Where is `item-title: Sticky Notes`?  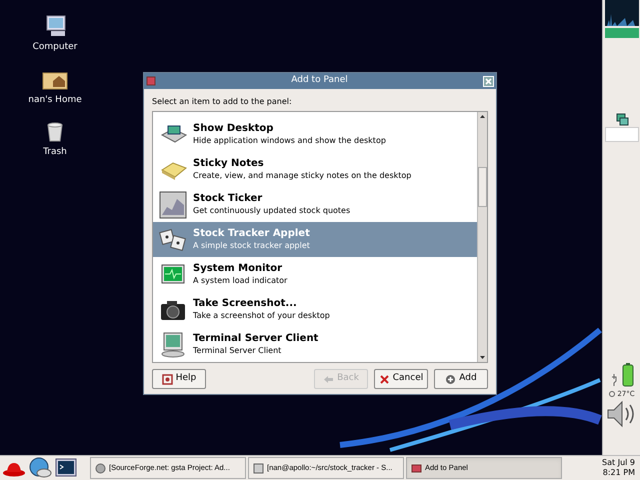
item-title: Sticky Notes is located at coordinates (229, 164).